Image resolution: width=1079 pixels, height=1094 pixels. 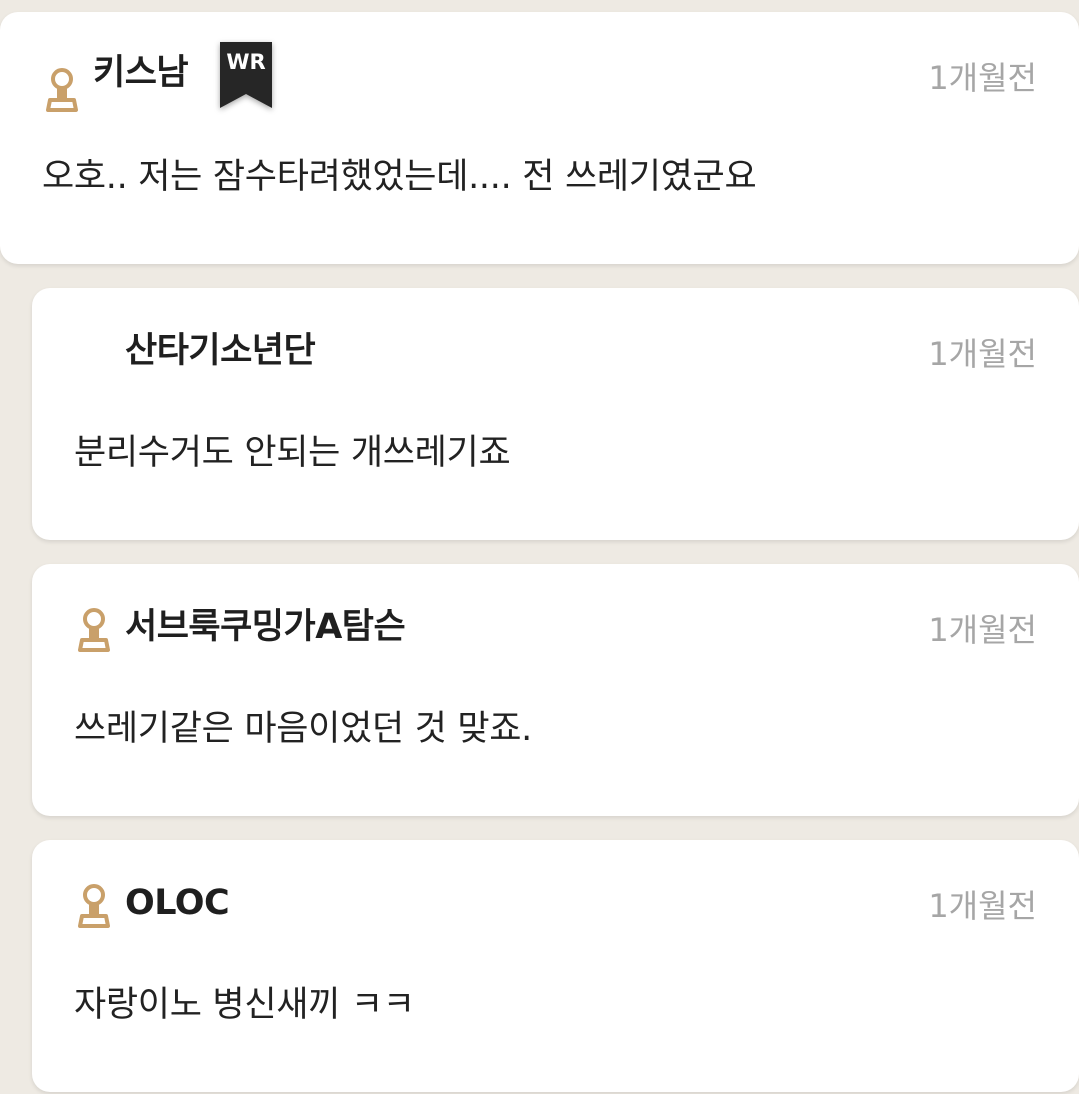 What do you see at coordinates (220, 351) in the screenshot?
I see `comment-author: 산타기소년단` at bounding box center [220, 351].